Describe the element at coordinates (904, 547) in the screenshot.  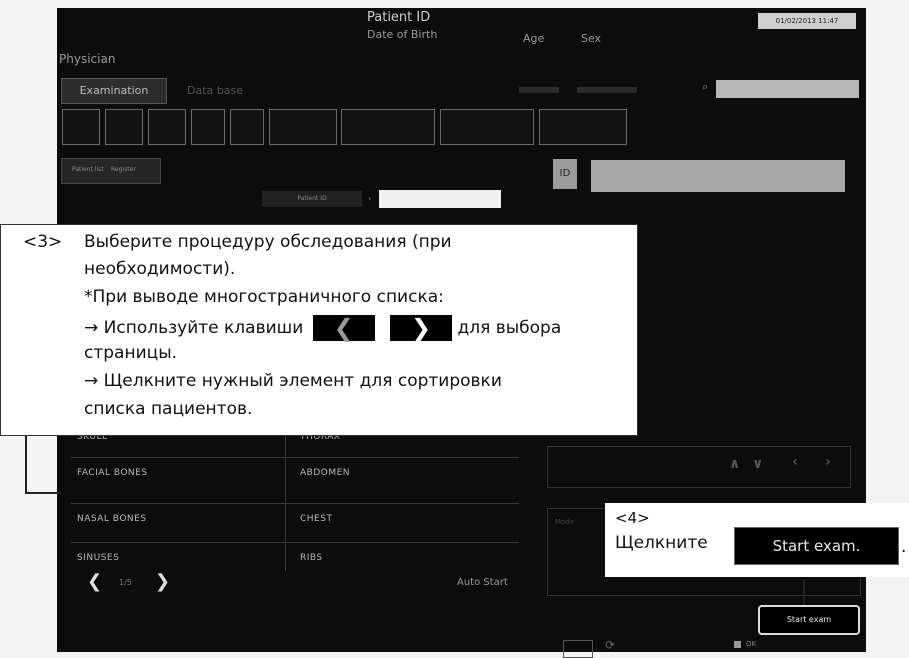
I see `period: .` at that location.